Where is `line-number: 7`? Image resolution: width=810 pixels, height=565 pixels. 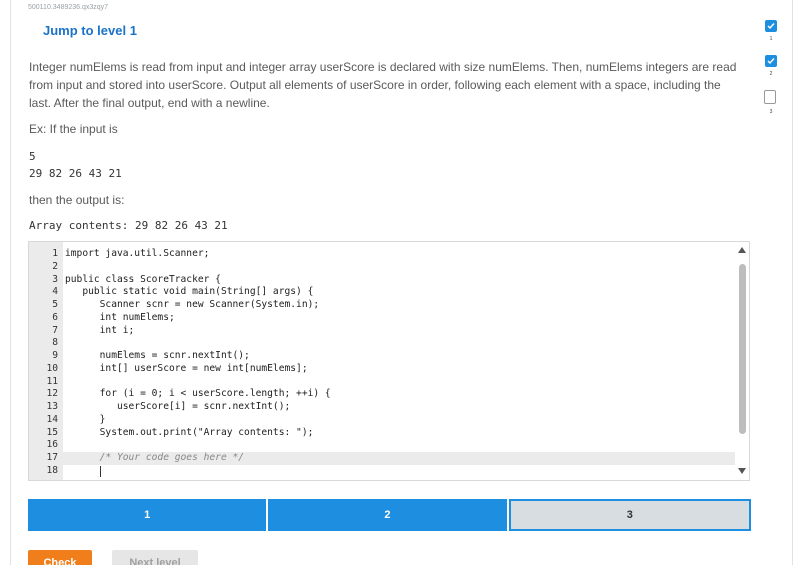
line-number: 7 is located at coordinates (55, 330).